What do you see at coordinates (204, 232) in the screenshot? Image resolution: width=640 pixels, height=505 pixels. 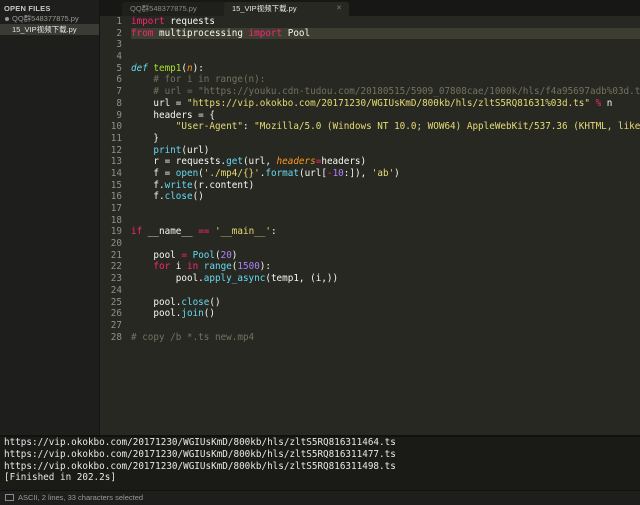 I see `code-line-19: if __name__ == '__main__':` at bounding box center [204, 232].